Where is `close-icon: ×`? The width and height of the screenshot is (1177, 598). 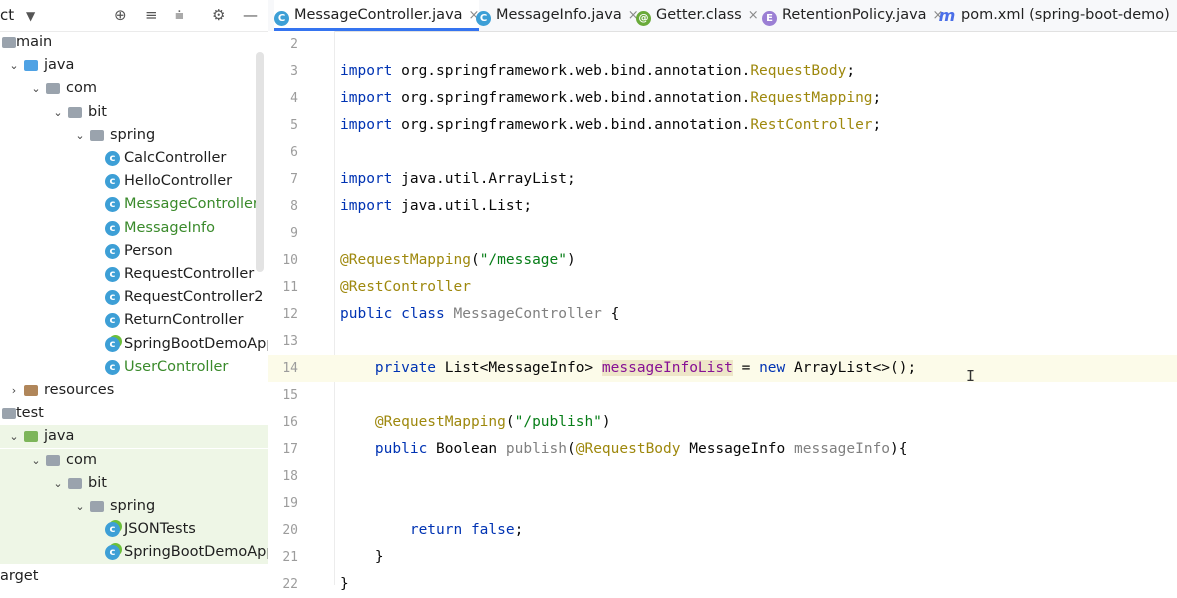 close-icon: × is located at coordinates (753, 15).